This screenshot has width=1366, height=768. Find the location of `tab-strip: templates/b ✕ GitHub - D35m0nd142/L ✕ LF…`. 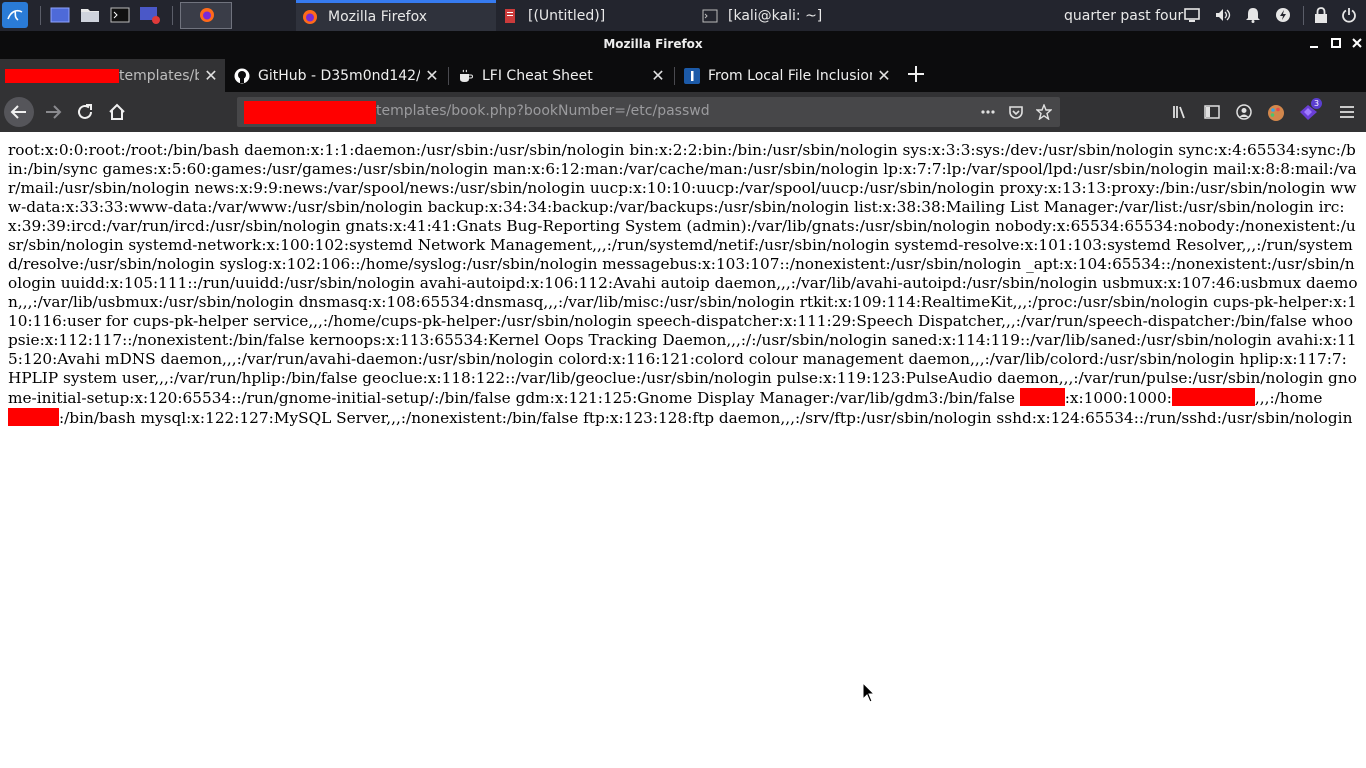

tab-strip: templates/b ✕ GitHub - D35m0nd142/L ✕ LF… is located at coordinates (683, 75).